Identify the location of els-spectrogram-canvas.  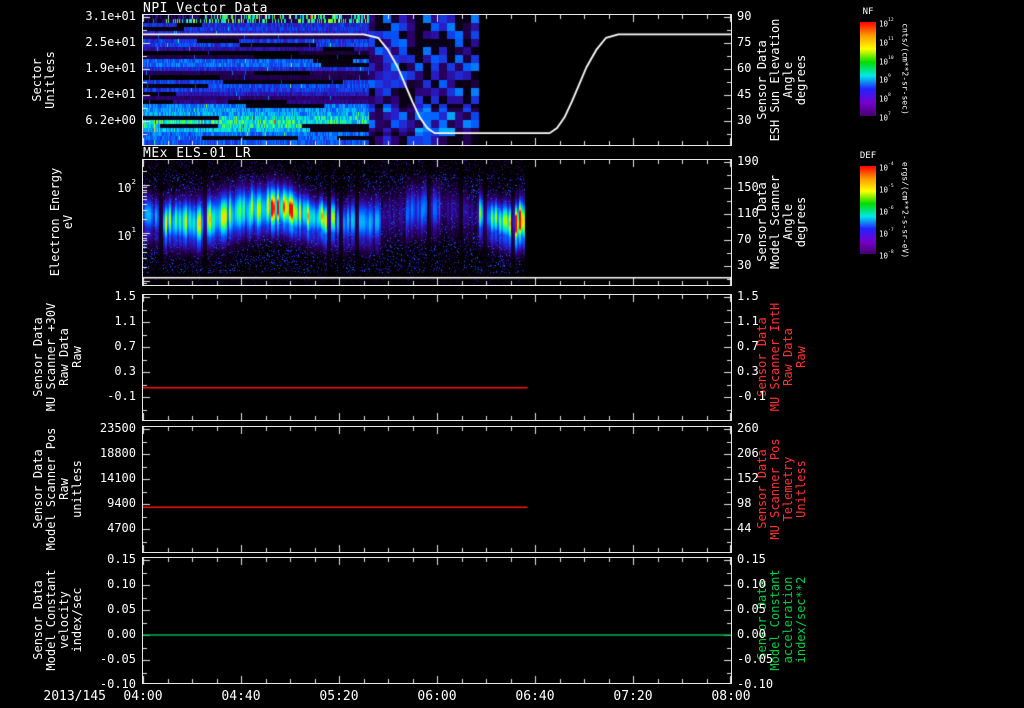
(437, 222).